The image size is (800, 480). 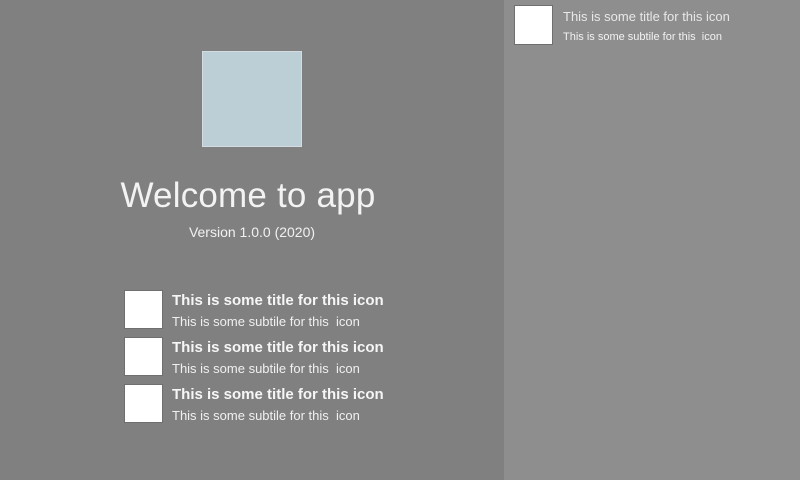 I want to click on side-item-title: This is some title for this icon, so click(x=646, y=16).